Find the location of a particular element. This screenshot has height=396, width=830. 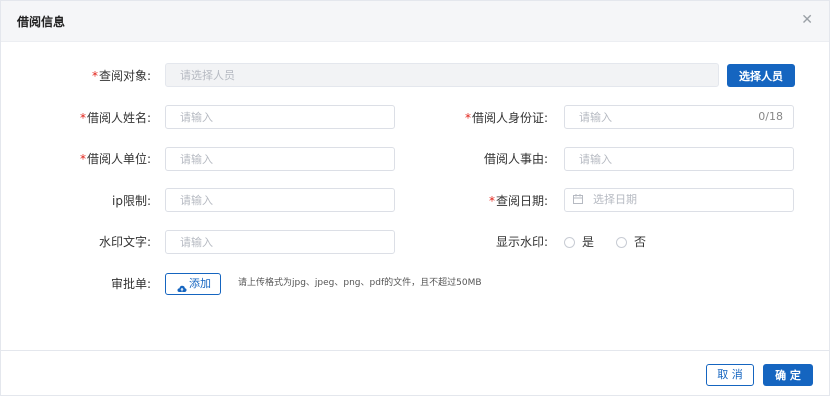

calendar-icon is located at coordinates (578, 199).